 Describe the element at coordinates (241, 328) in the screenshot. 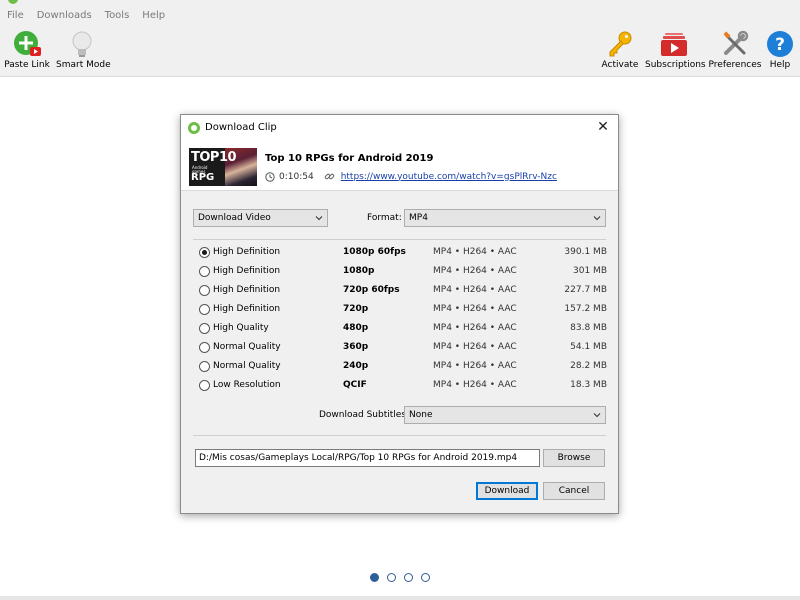

I see `option-quality: High Quality` at that location.